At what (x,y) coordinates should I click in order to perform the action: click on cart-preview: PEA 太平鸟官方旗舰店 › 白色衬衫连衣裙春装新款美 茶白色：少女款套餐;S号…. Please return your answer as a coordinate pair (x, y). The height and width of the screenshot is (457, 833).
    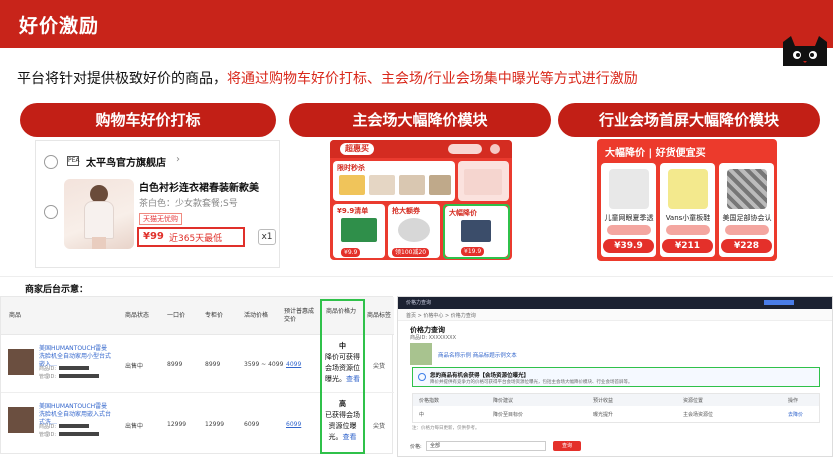
    Looking at the image, I should click on (157, 204).